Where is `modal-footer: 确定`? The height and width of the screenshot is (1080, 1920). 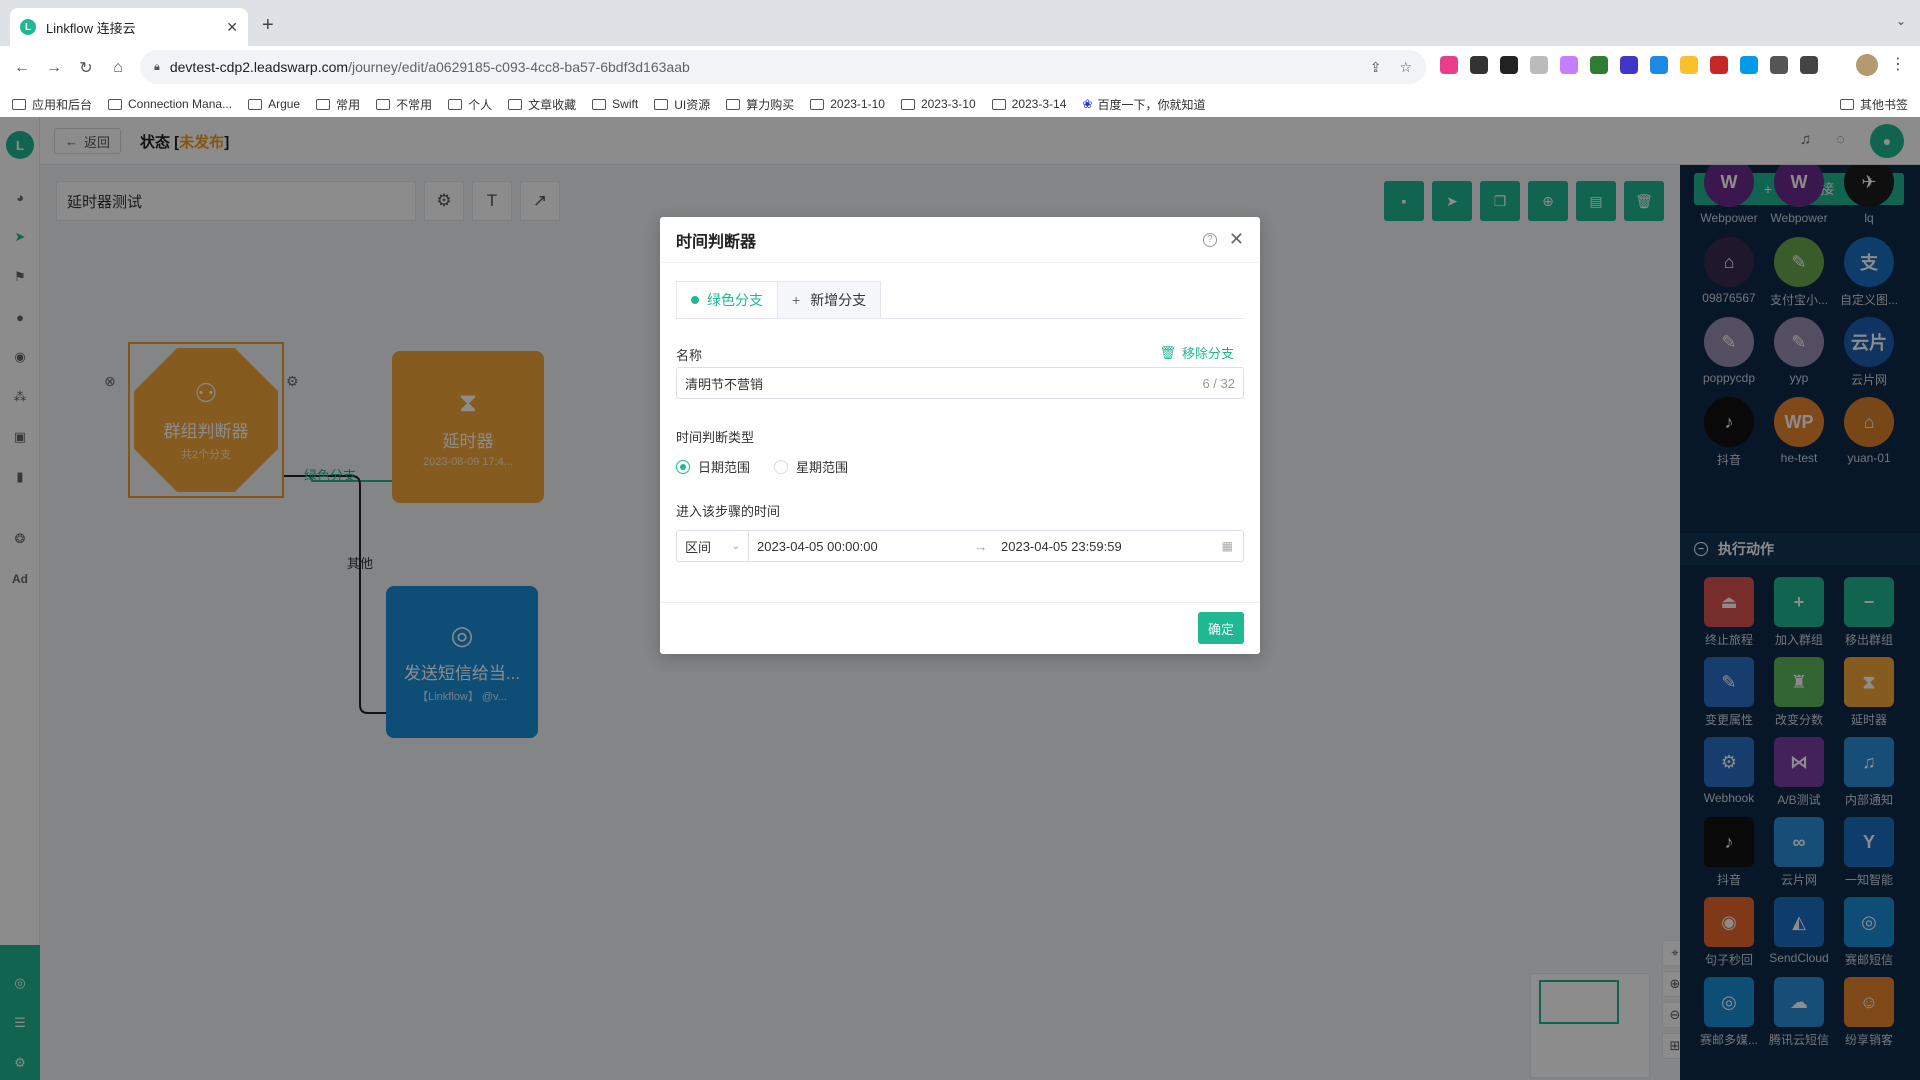 modal-footer: 确定 is located at coordinates (960, 628).